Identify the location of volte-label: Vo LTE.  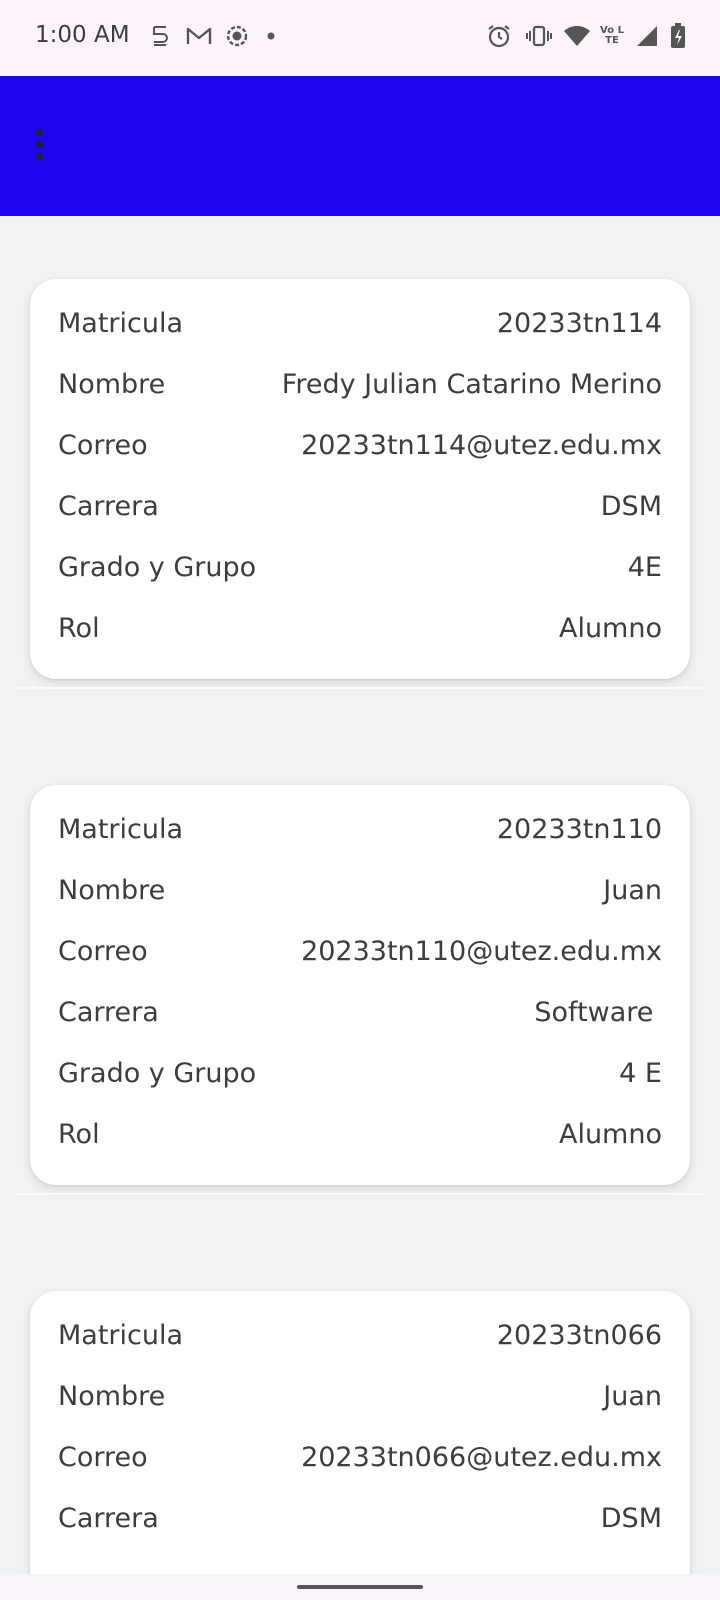
(612, 35).